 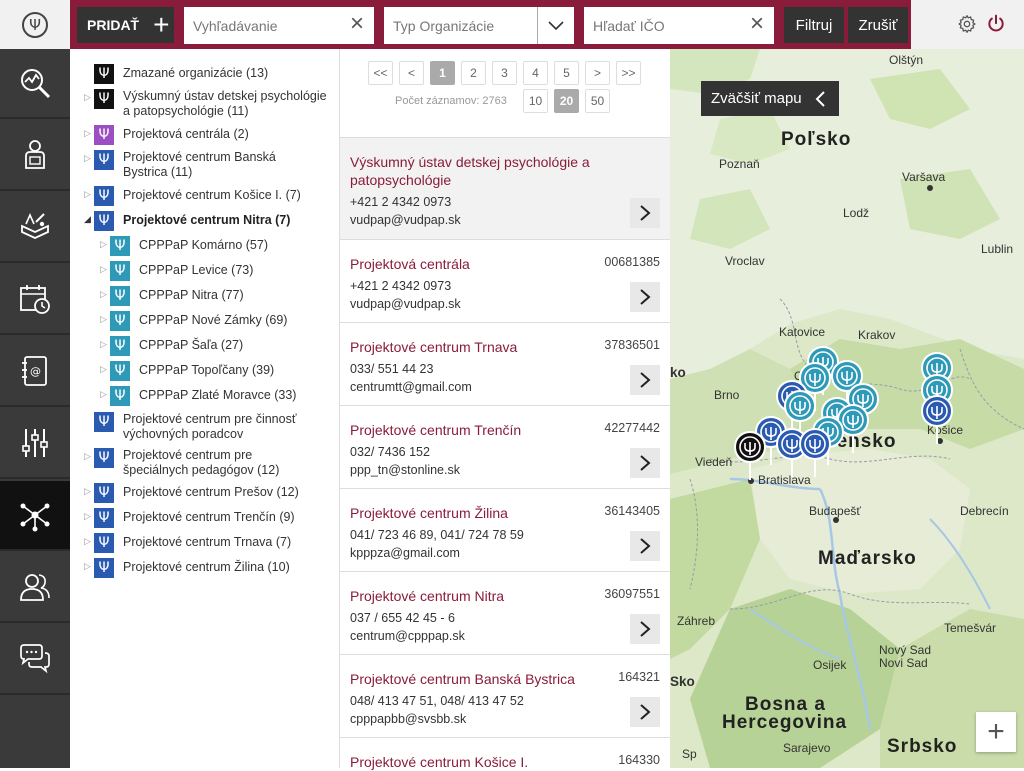 I want to click on gear-icon, so click(x=967, y=24).